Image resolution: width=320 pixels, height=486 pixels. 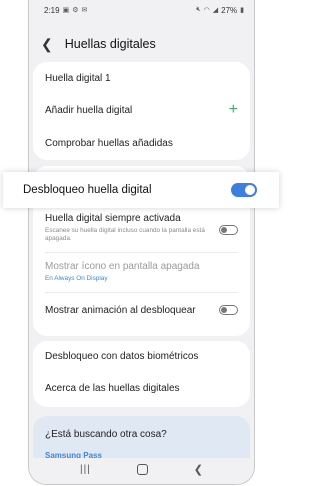 What do you see at coordinates (66, 10) in the screenshot?
I see `image-icon: ▣` at bounding box center [66, 10].